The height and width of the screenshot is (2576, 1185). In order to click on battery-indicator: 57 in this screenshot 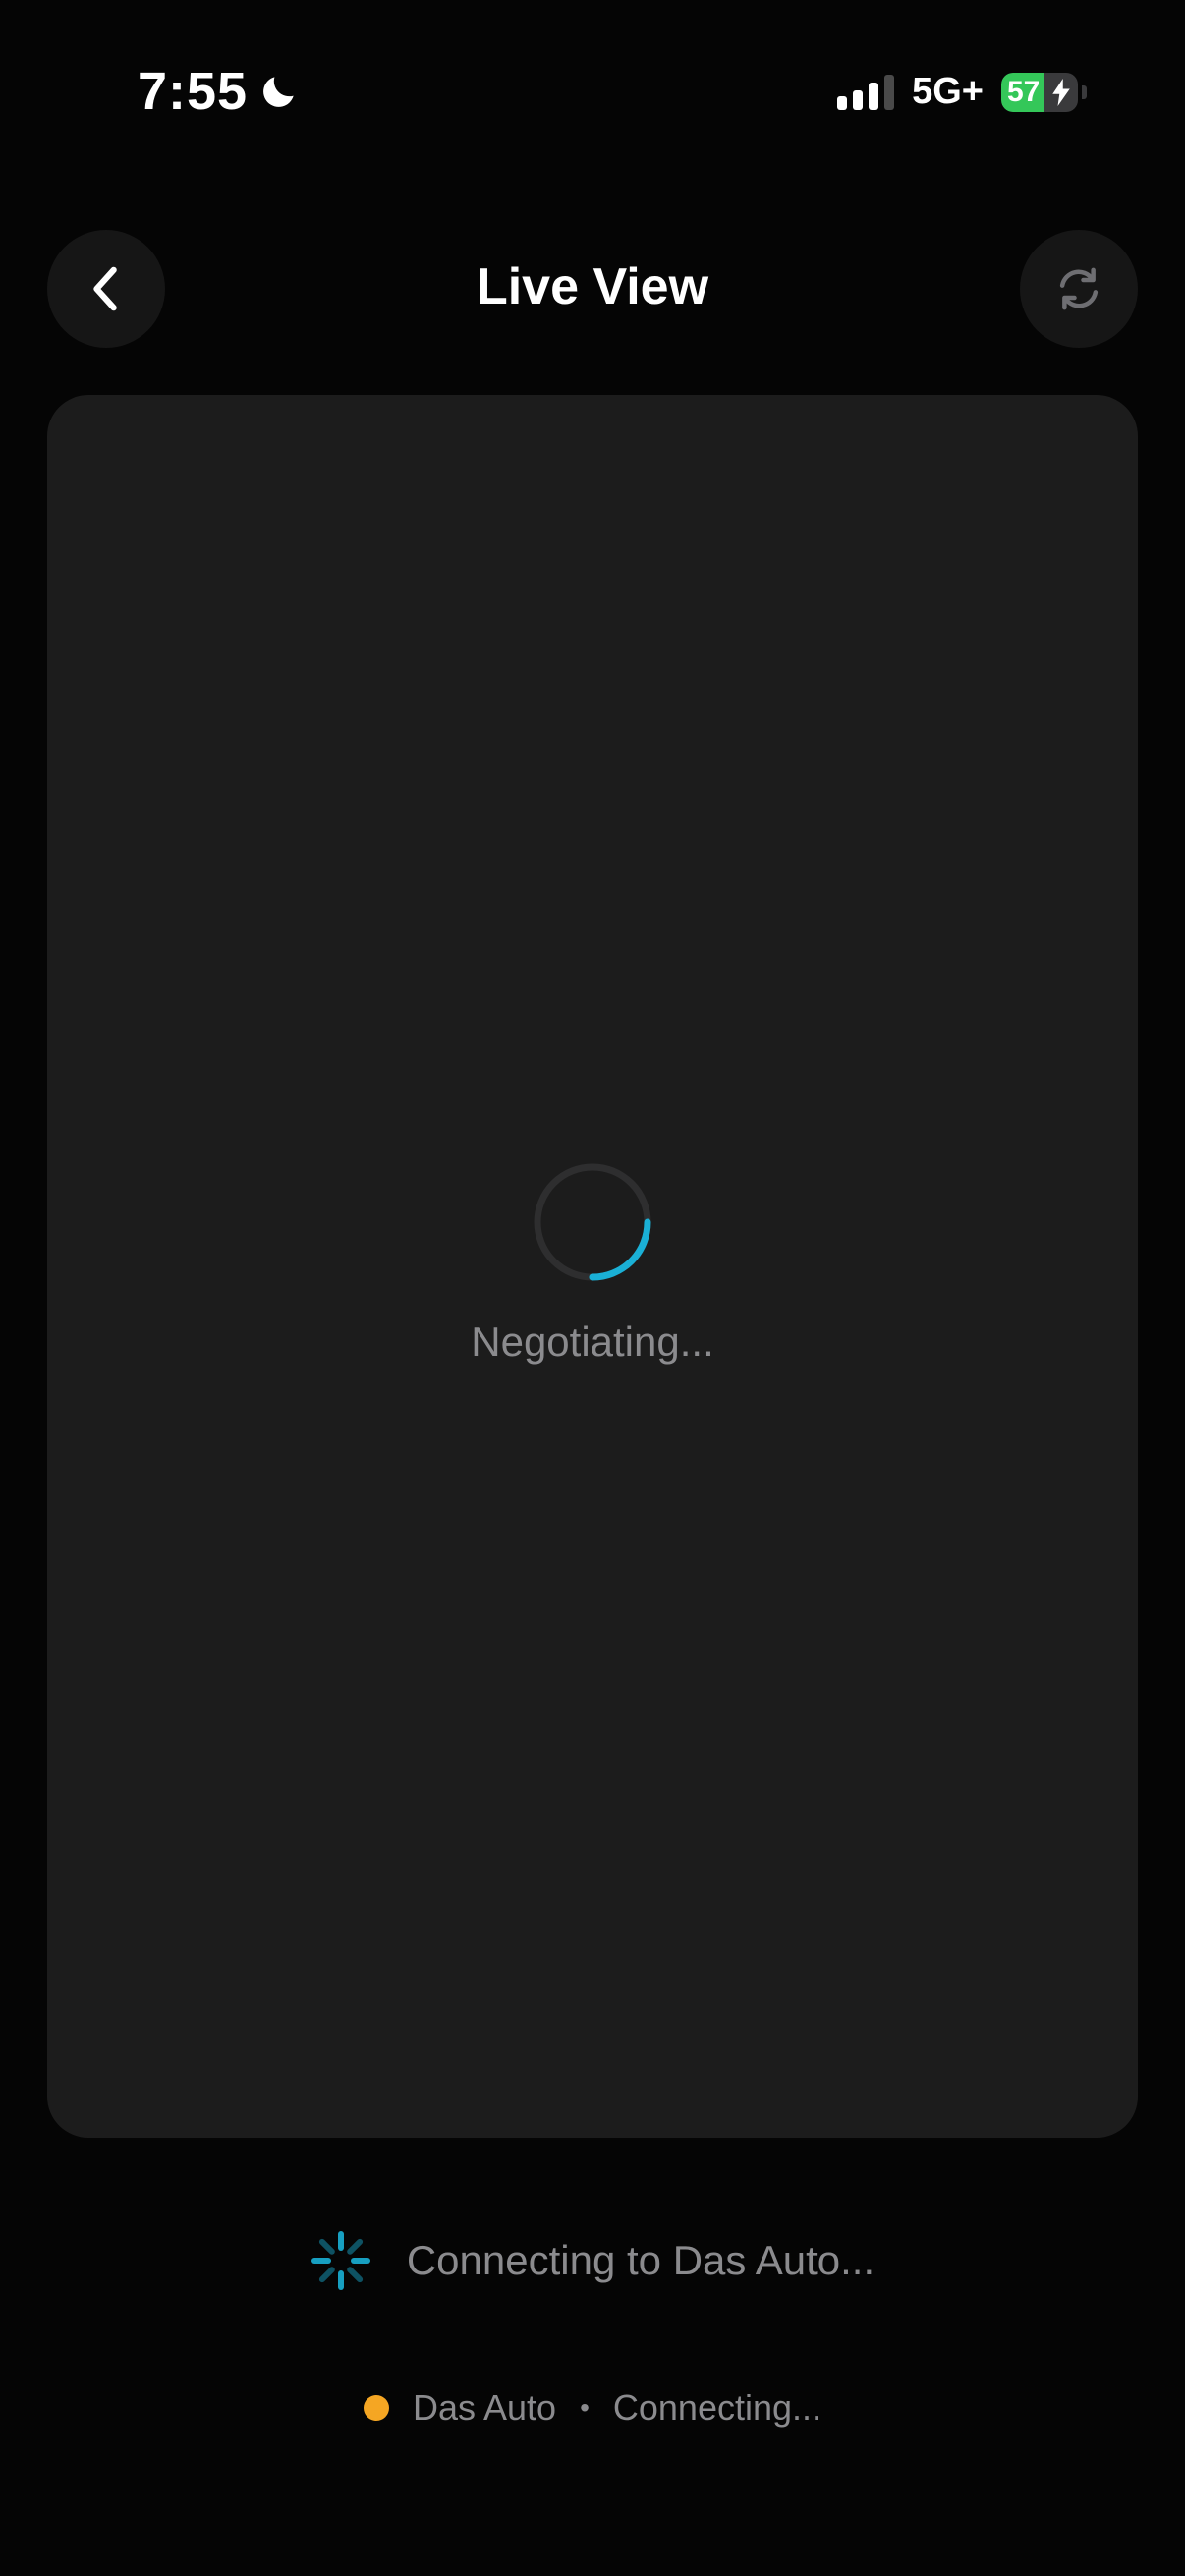, I will do `click(1040, 92)`.